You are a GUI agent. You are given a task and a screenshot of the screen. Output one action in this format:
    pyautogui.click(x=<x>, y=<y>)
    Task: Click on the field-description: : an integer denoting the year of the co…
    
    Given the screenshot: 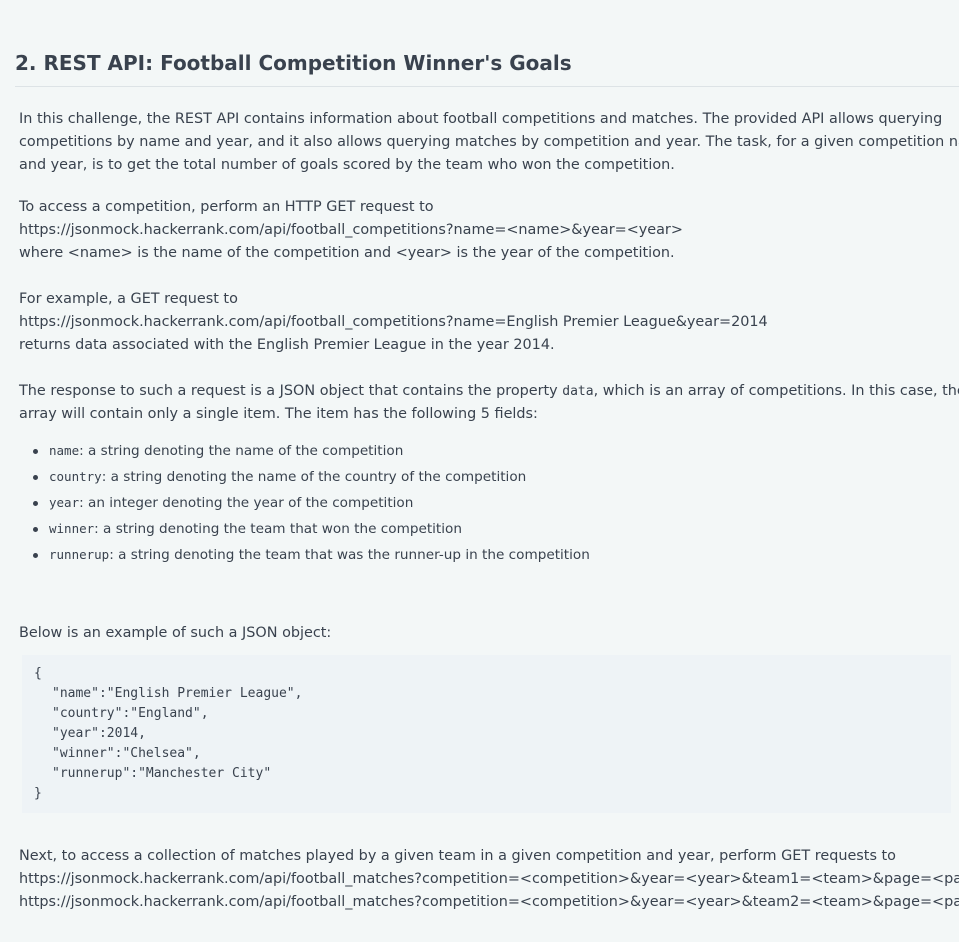 What is the action you would take?
    pyautogui.click(x=246, y=503)
    